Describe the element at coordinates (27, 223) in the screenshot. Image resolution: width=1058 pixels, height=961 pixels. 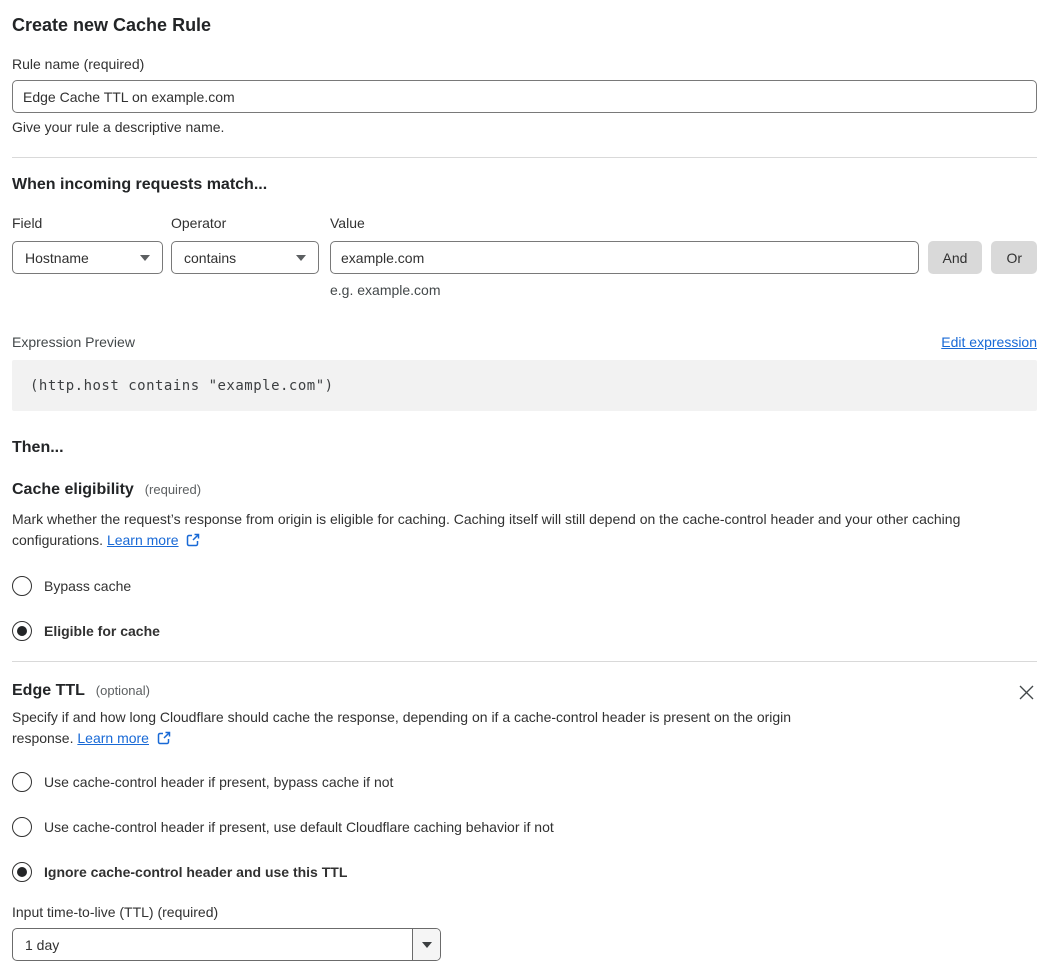
I see `field-label: Field` at that location.